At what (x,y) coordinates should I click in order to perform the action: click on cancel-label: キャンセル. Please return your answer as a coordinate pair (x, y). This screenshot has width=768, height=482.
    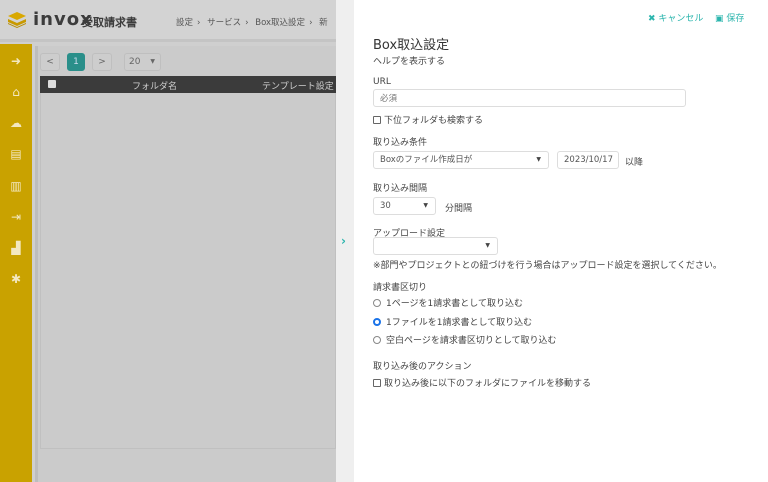
    Looking at the image, I should click on (681, 19).